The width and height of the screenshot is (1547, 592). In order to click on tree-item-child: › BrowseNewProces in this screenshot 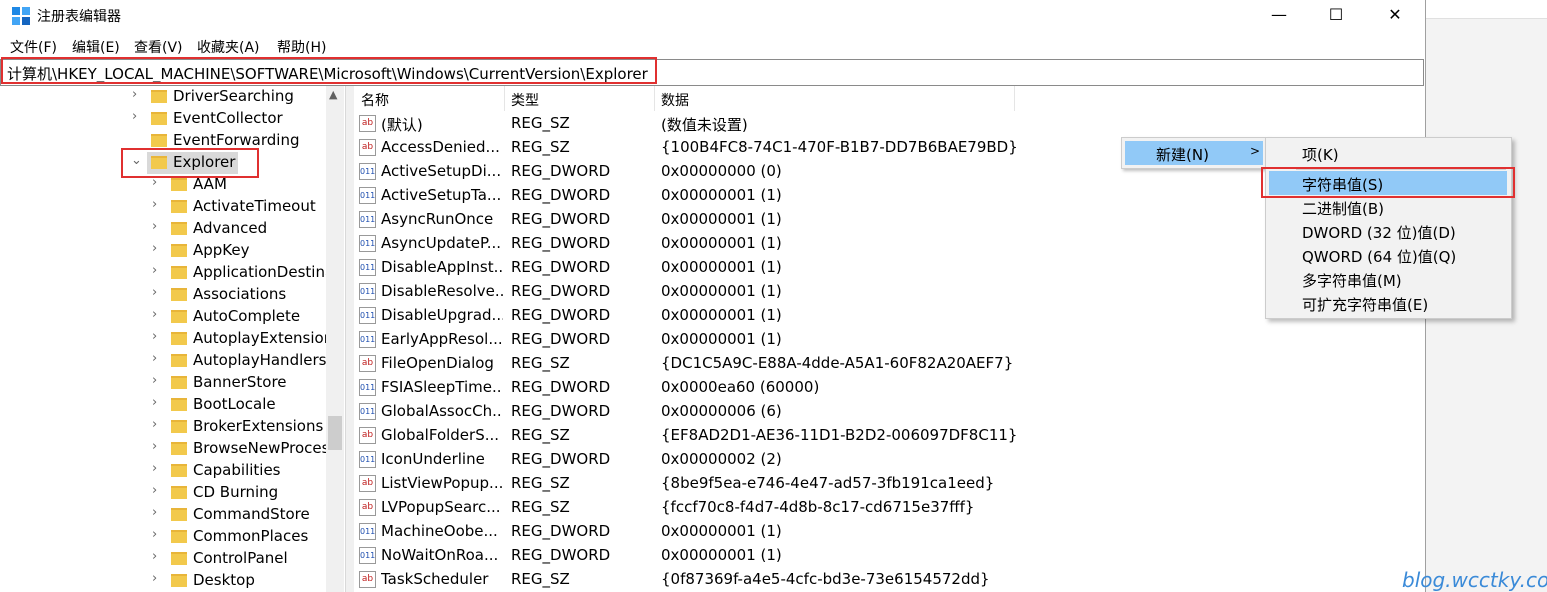, I will do `click(165, 449)`.